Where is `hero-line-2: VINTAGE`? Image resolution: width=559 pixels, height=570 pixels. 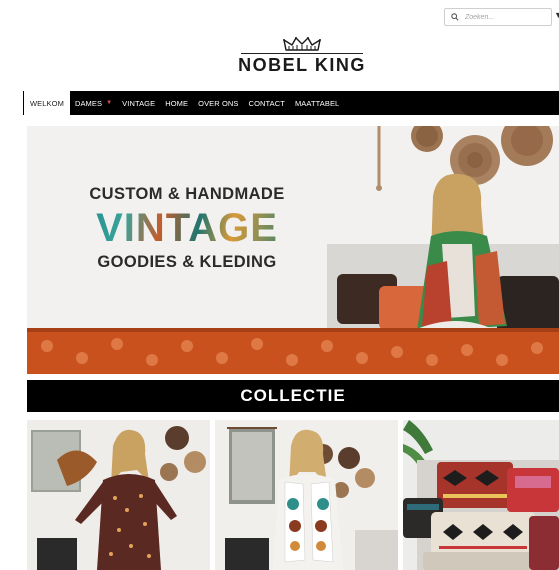 hero-line-2: VINTAGE is located at coordinates (187, 228).